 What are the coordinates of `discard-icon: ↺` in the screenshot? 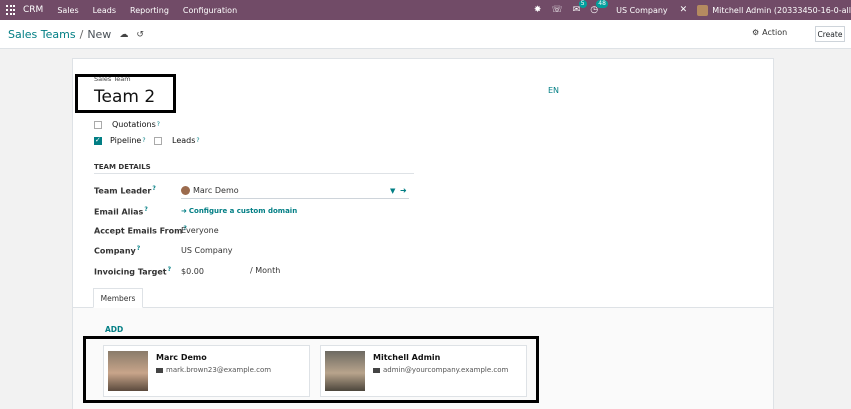 It's located at (140, 35).